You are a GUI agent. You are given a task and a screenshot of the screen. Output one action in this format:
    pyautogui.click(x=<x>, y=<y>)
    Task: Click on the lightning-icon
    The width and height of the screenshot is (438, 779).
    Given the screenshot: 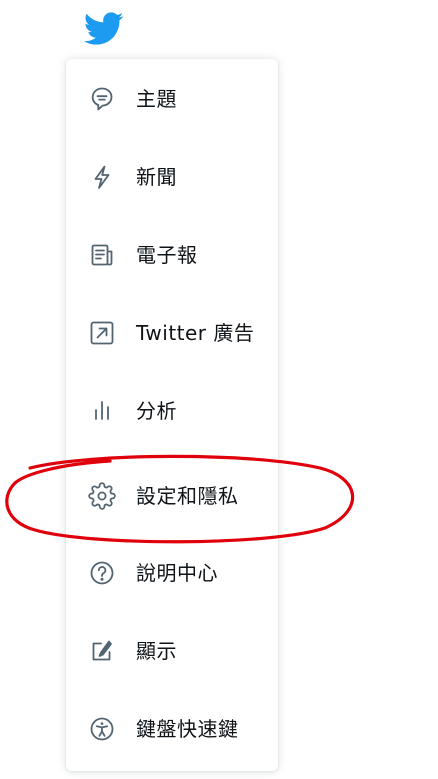 What is the action you would take?
    pyautogui.click(x=102, y=177)
    